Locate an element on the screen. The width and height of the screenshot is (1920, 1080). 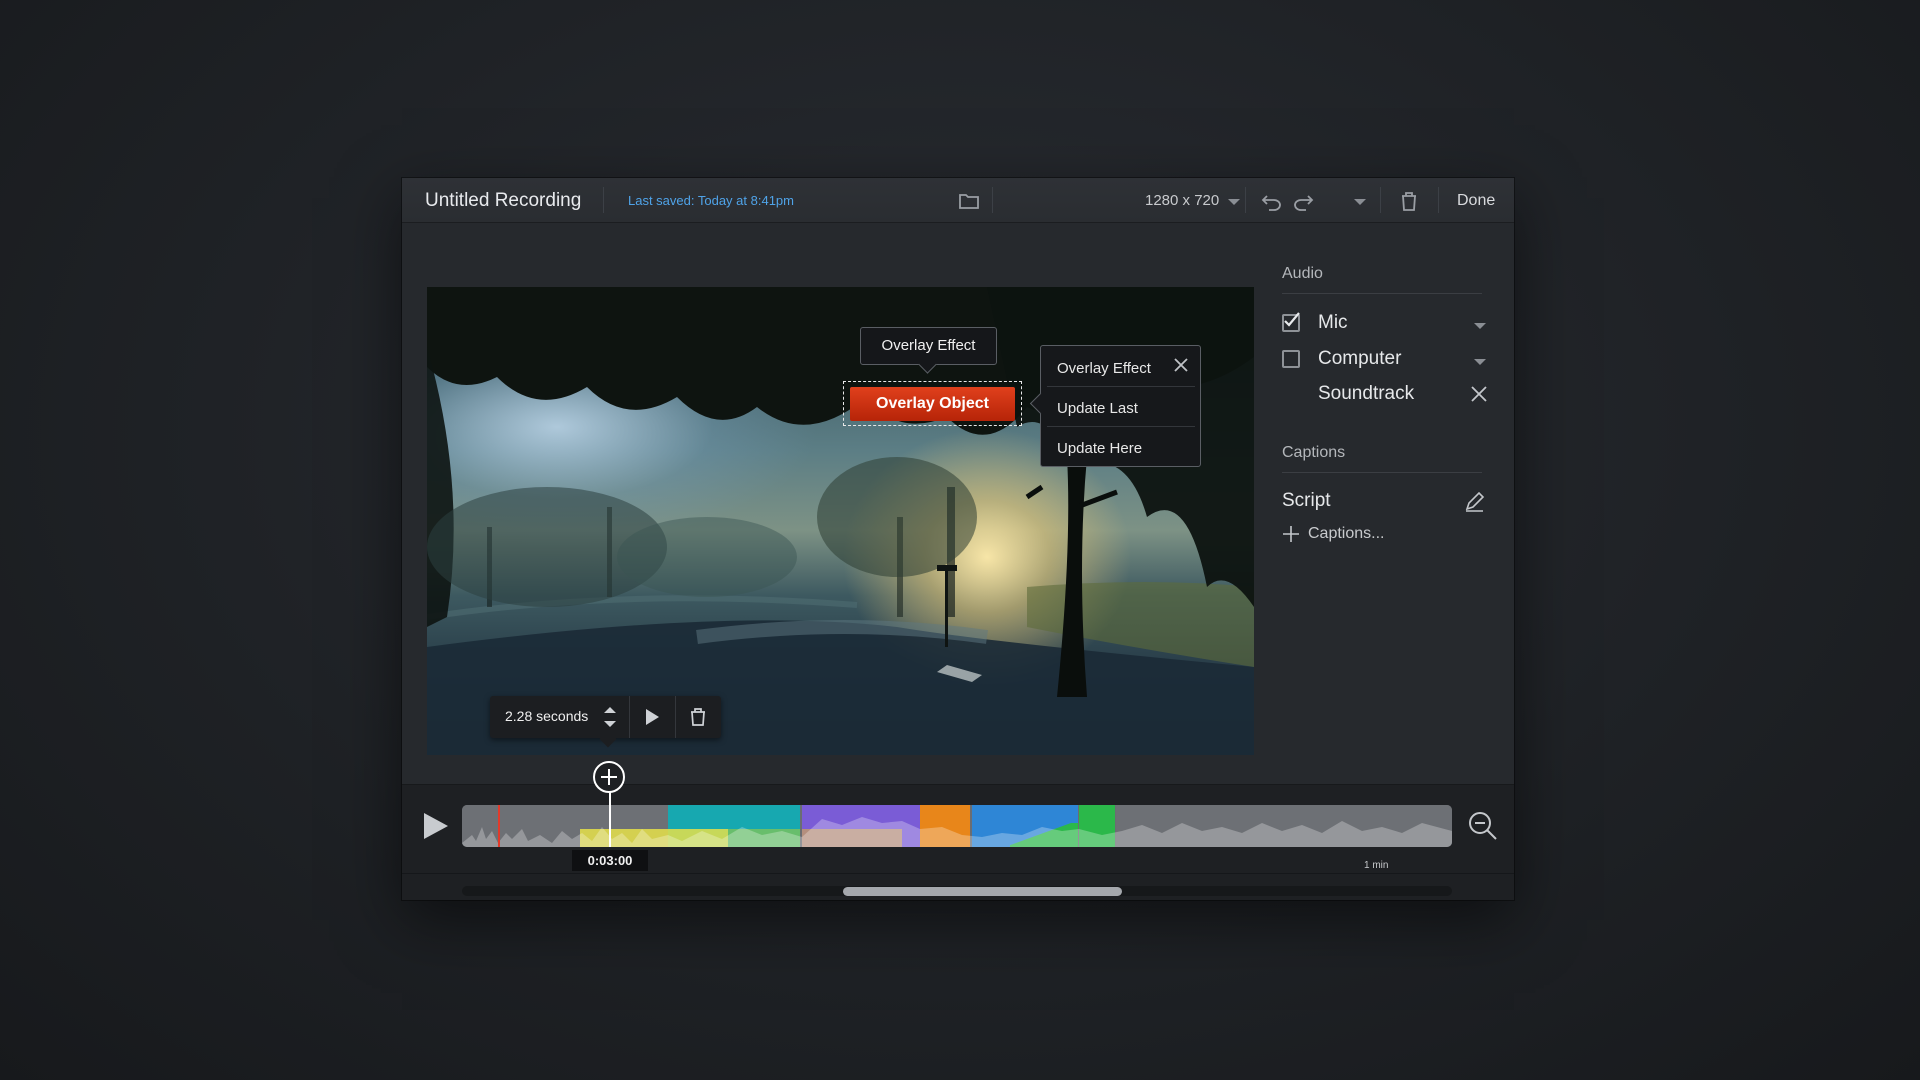
title-divider is located at coordinates (603, 200).